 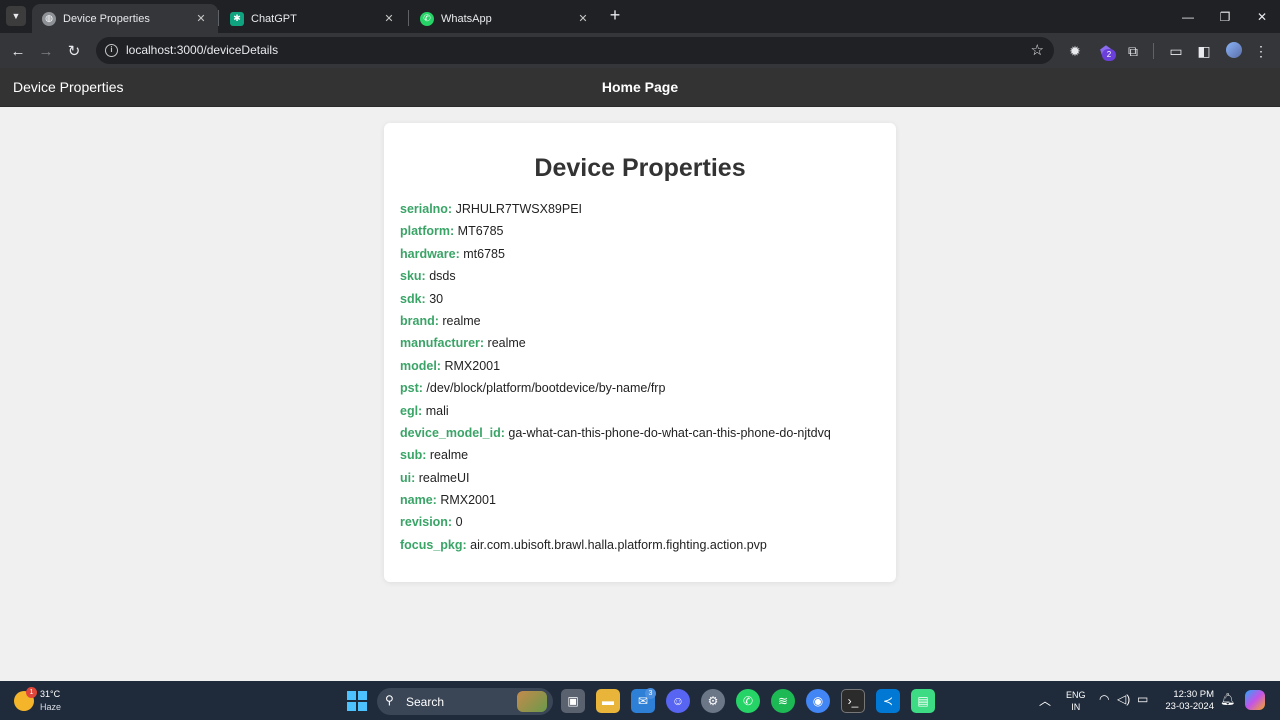 I want to click on address-url: localhost:3000/deviceDetails, so click(x=202, y=50).